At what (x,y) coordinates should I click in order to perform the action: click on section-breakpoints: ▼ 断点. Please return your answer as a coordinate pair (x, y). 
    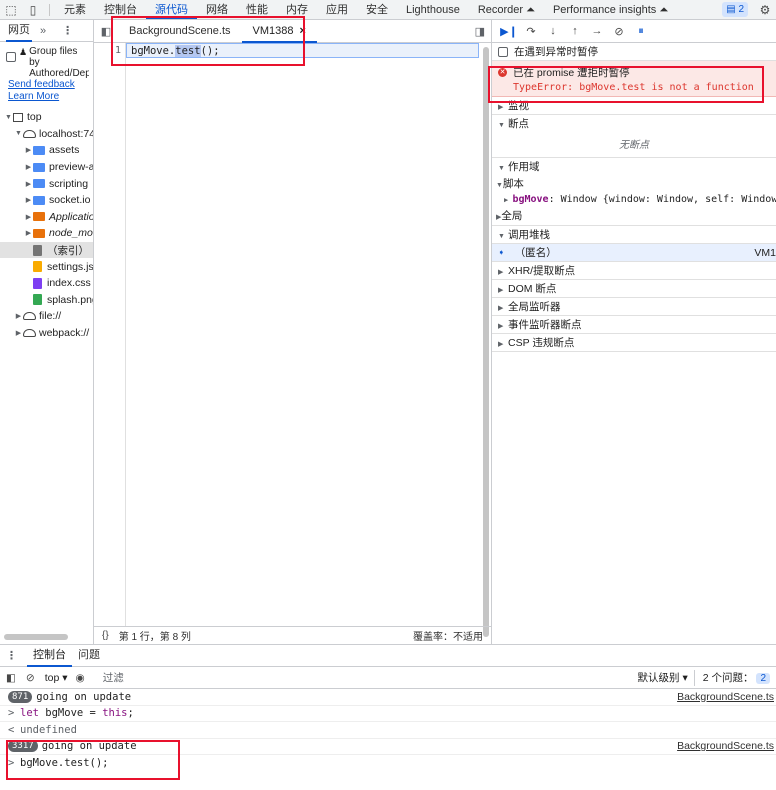
    Looking at the image, I should click on (634, 124).